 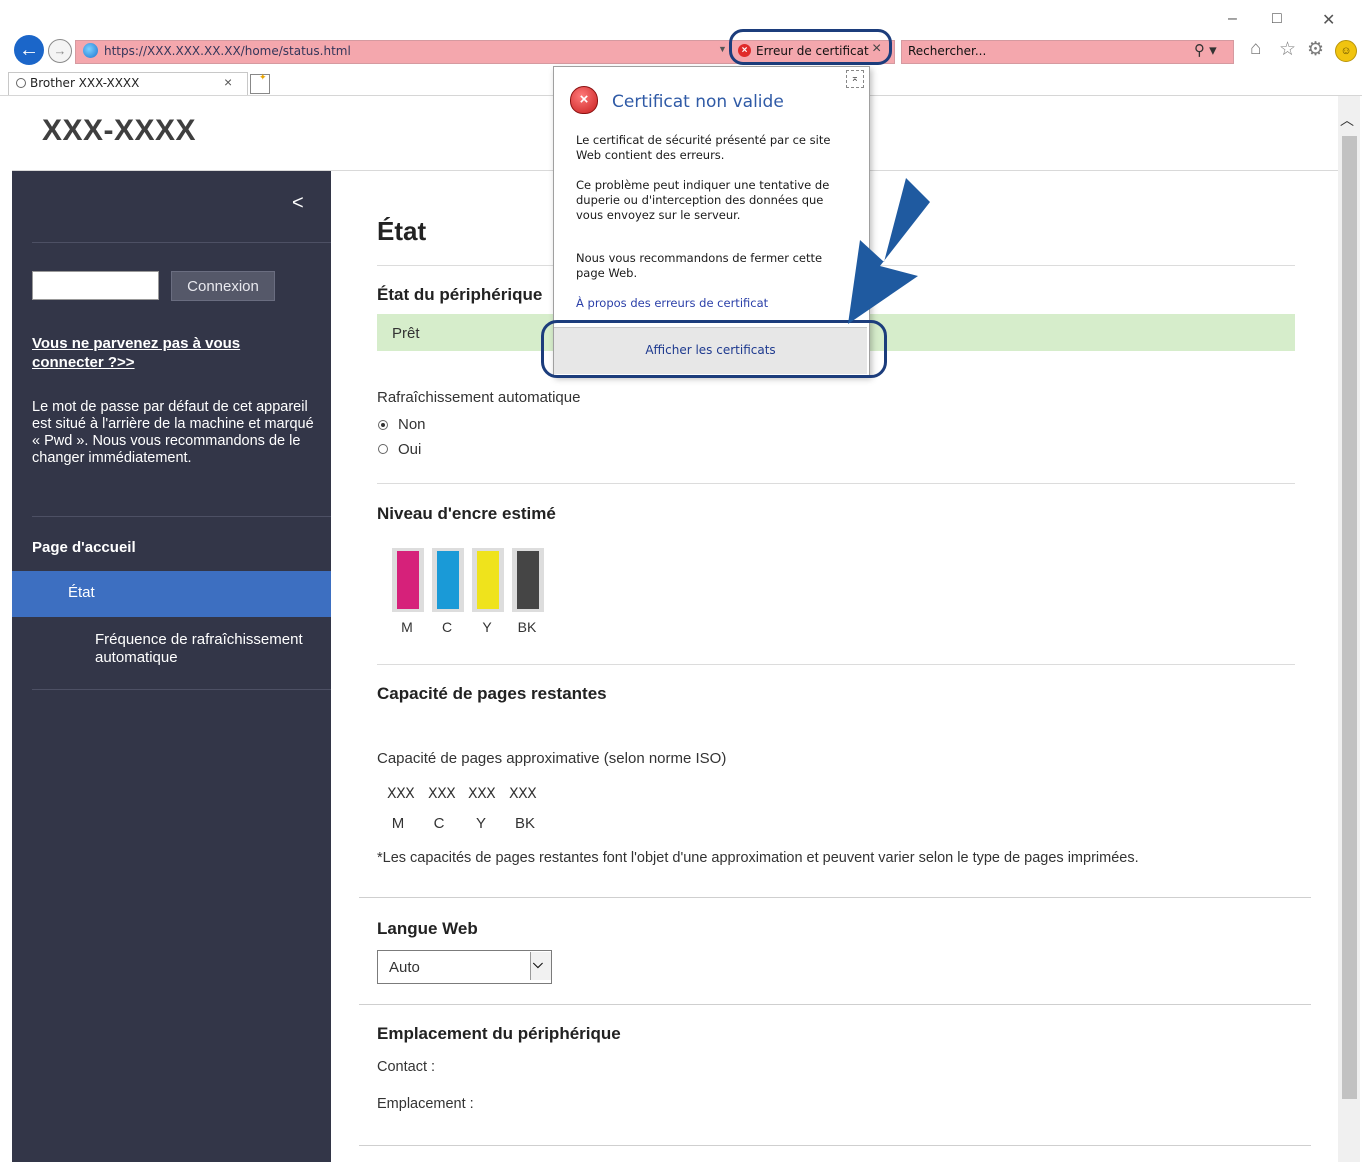 What do you see at coordinates (492, 693) in the screenshot?
I see `page-capacity-heading: Capacité de pages restantes` at bounding box center [492, 693].